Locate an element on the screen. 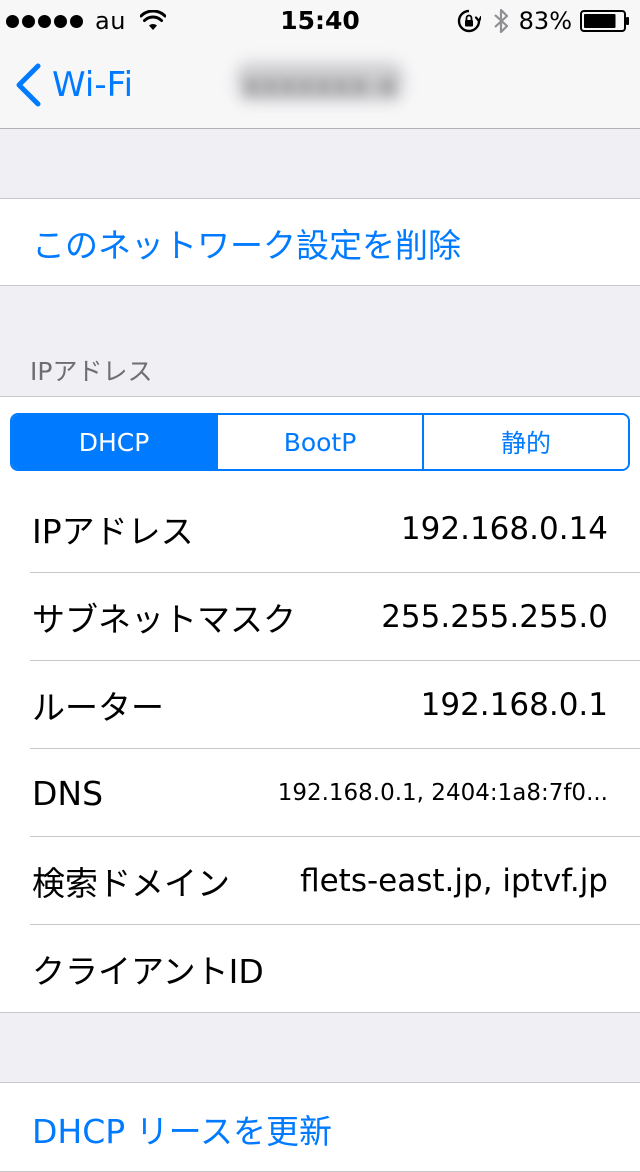 This screenshot has width=640, height=1172. segment-static: 静的 is located at coordinates (525, 442).